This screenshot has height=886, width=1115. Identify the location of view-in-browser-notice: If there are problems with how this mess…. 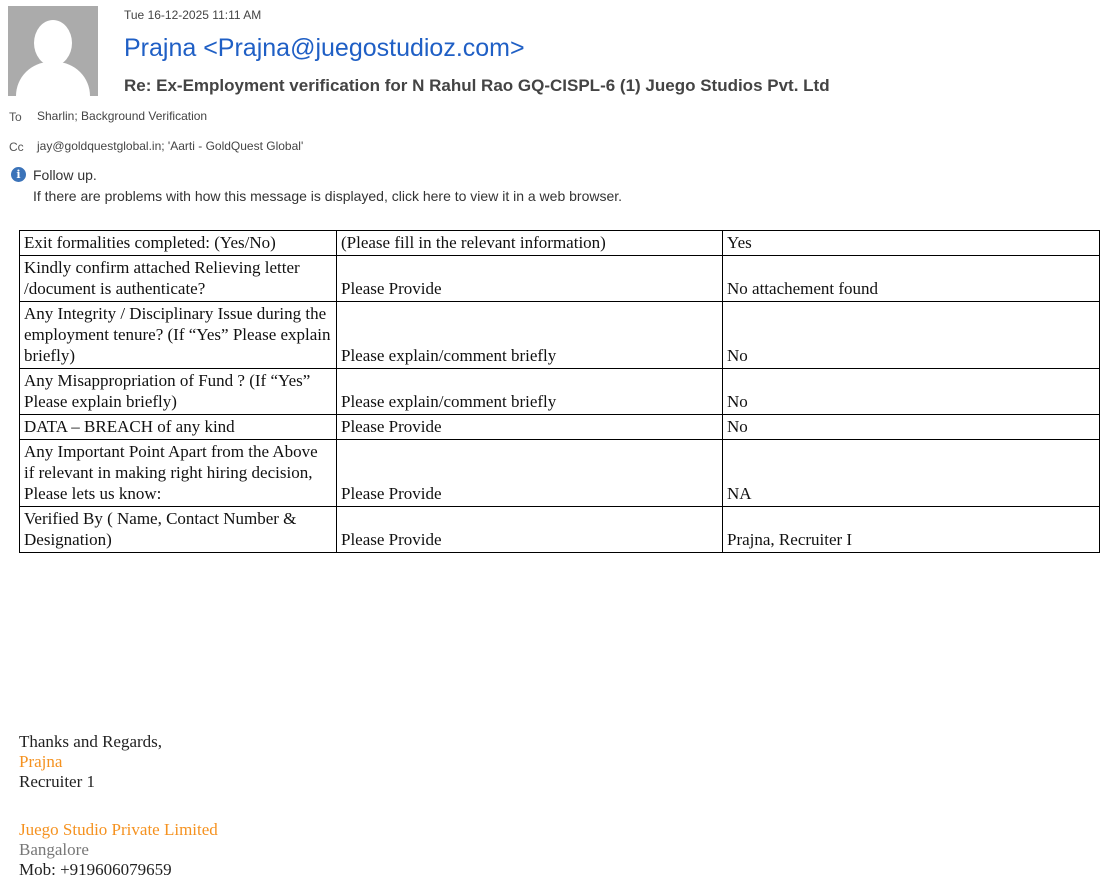
(327, 196).